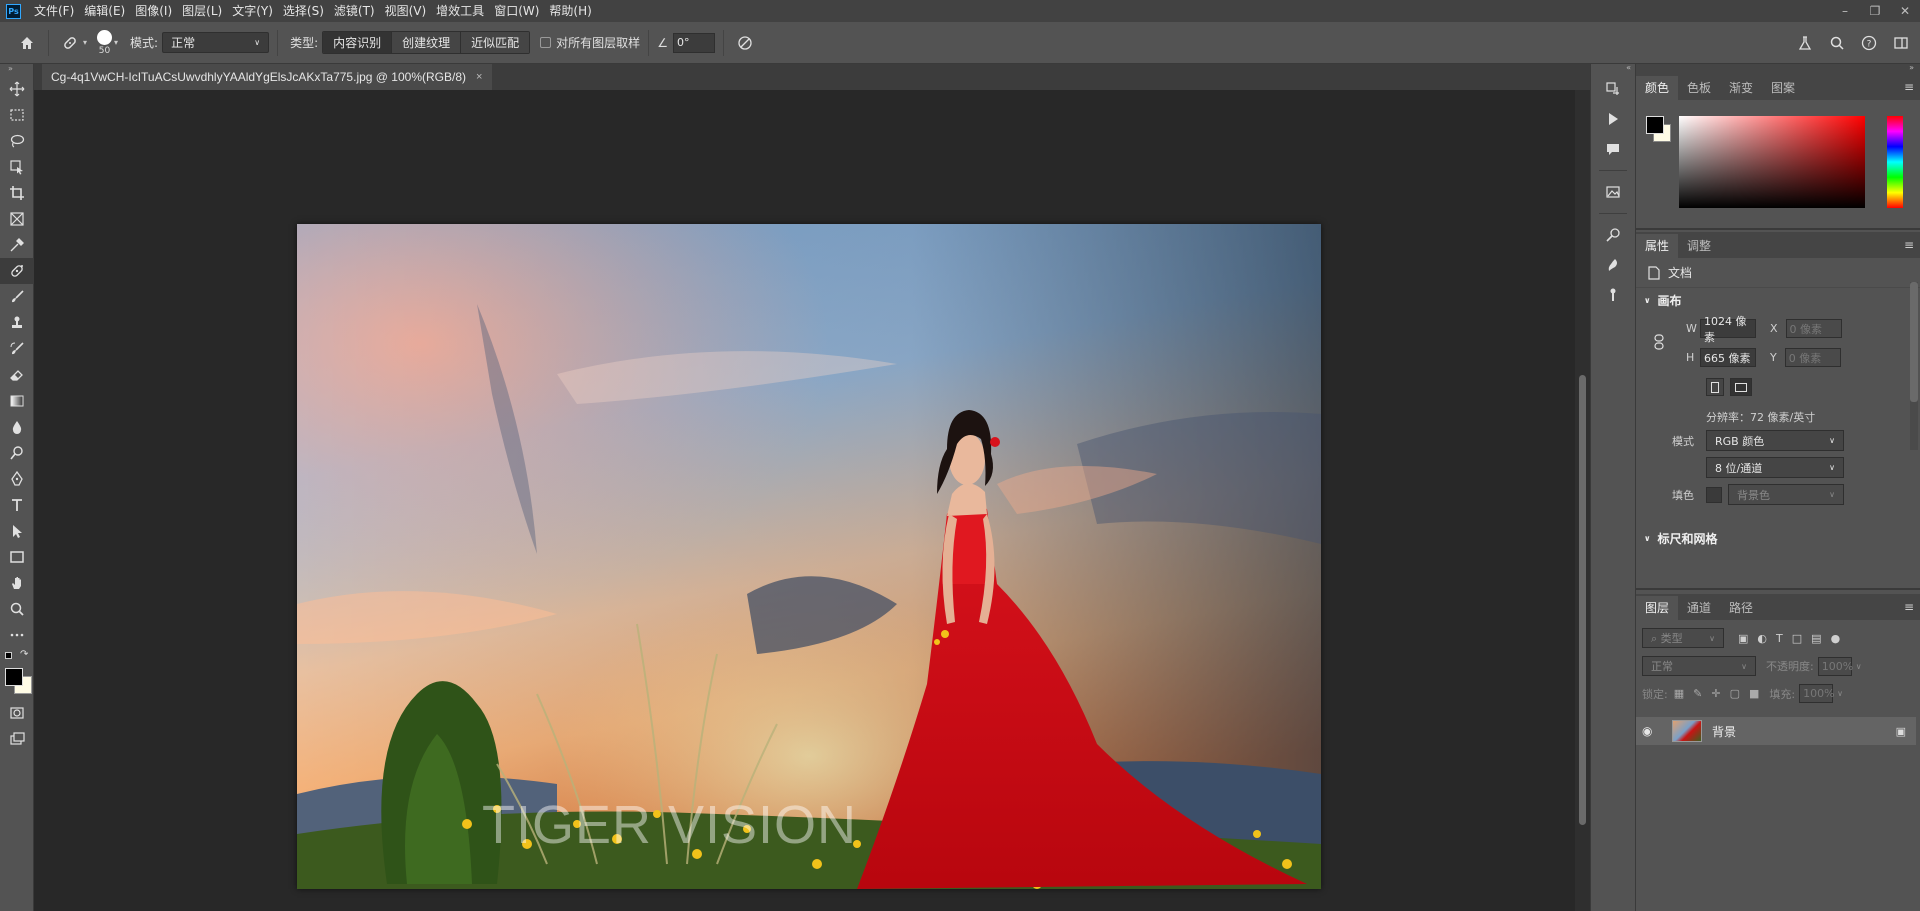 This screenshot has height=911, width=1920. Describe the element at coordinates (1743, 638) in the screenshot. I see `pixel-layer-filter-icon: ▣` at that location.